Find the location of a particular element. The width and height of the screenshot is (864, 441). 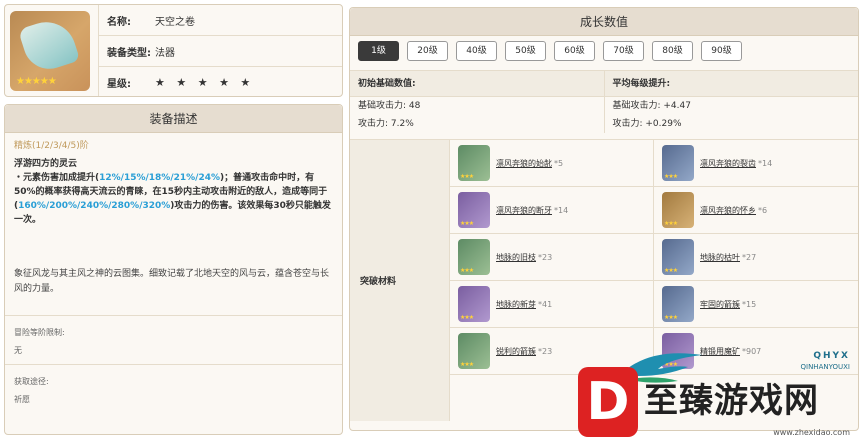

materials-label: 突破材料 is located at coordinates (400, 280).